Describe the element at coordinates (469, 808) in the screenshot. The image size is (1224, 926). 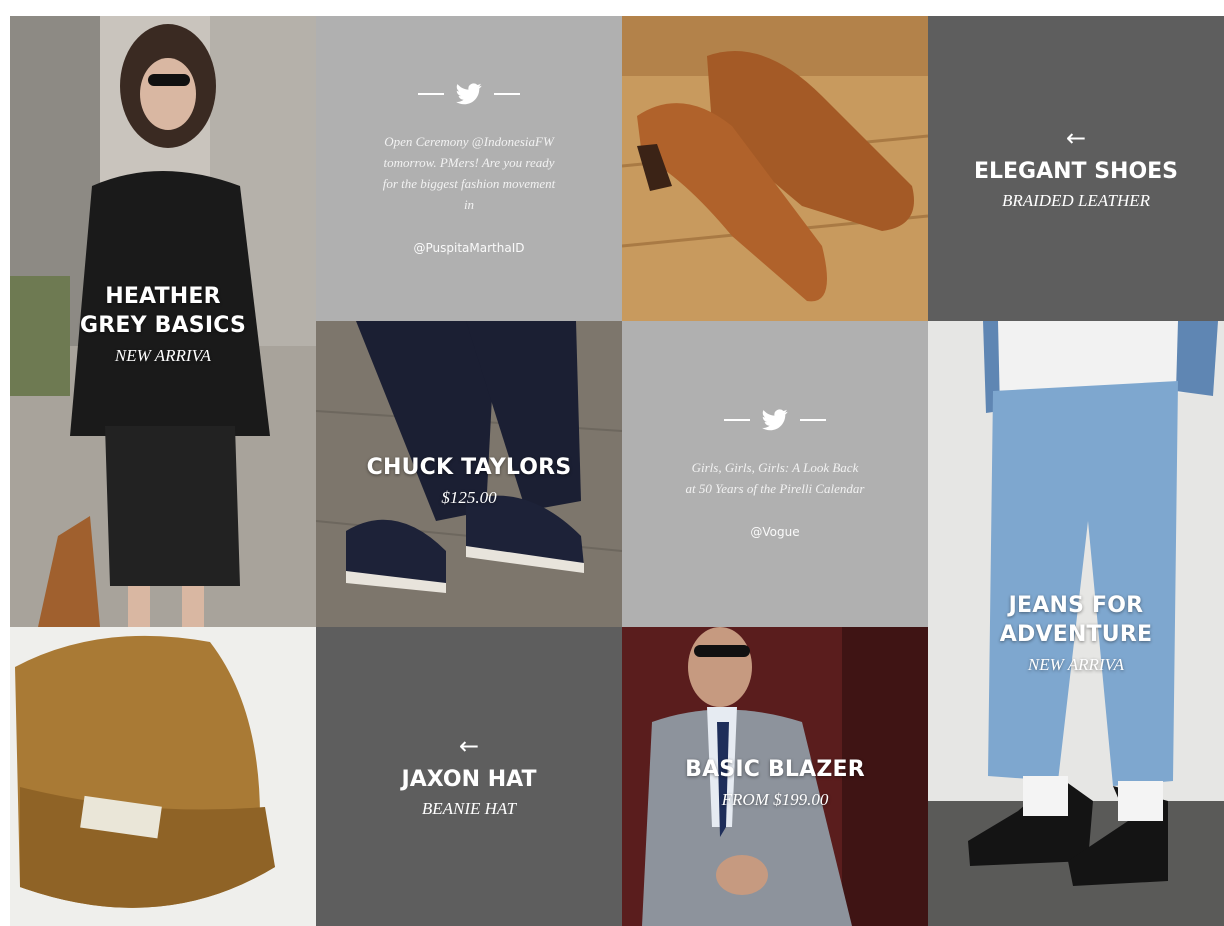
I see `jaxon-subtitle: BEANIE HAT` at that location.